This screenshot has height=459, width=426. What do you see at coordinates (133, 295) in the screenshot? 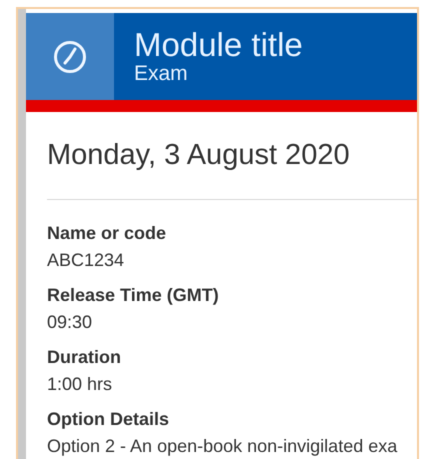
I see `field-label: Release Time (GMT)` at bounding box center [133, 295].